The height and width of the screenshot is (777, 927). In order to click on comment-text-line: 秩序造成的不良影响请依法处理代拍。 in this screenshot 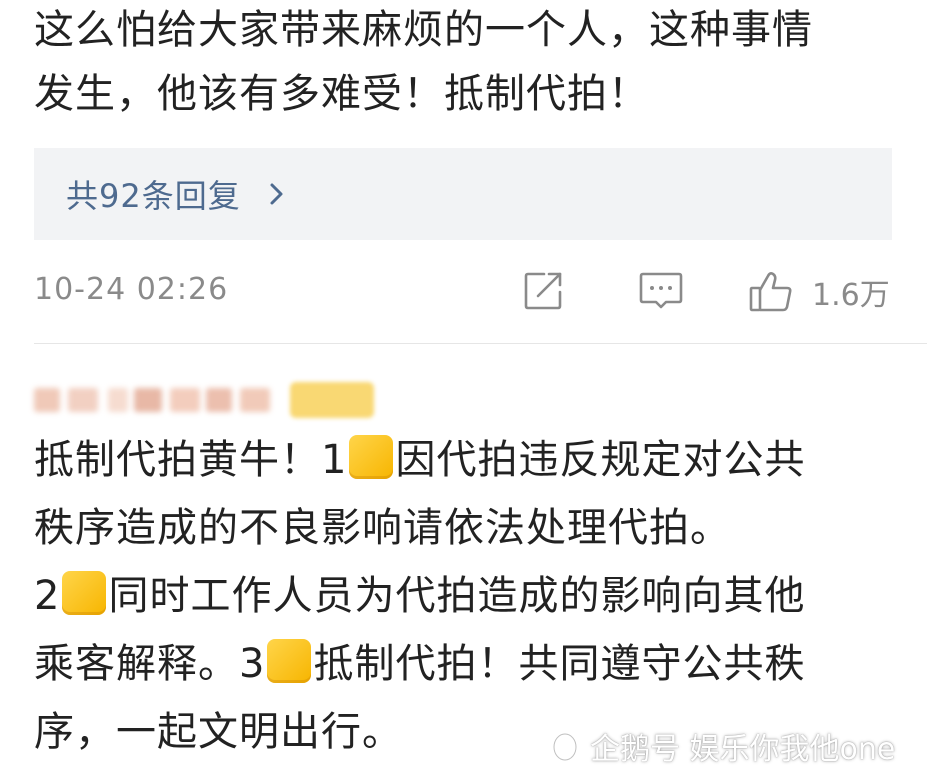, I will do `click(382, 528)`.